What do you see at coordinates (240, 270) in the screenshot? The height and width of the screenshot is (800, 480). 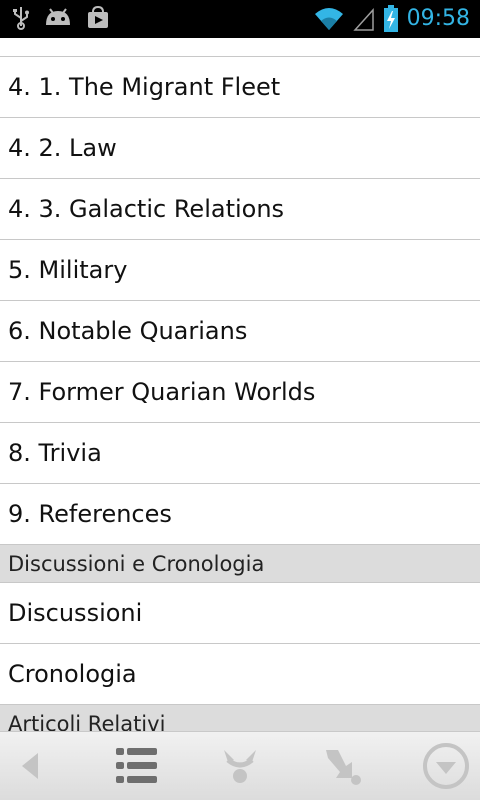 I see `list-item: 5. Military` at bounding box center [240, 270].